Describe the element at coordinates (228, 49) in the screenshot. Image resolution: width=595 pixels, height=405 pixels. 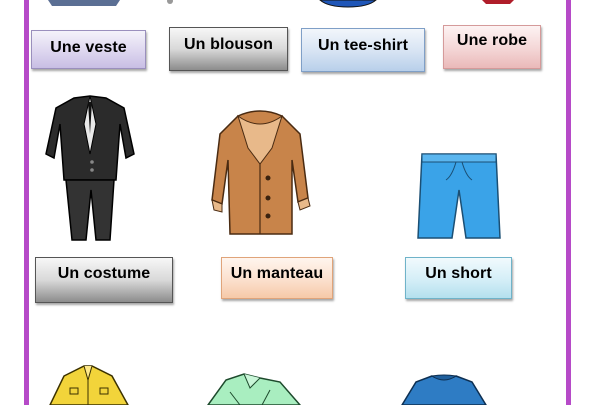
I see `label-blouson: Un blouson` at that location.